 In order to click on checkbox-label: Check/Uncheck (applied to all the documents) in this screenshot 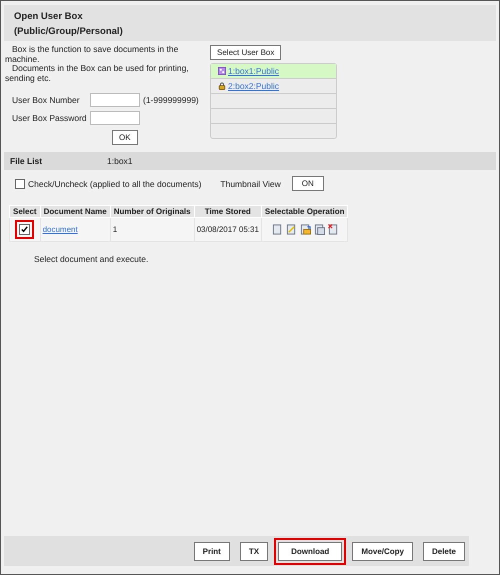, I will do `click(115, 183)`.